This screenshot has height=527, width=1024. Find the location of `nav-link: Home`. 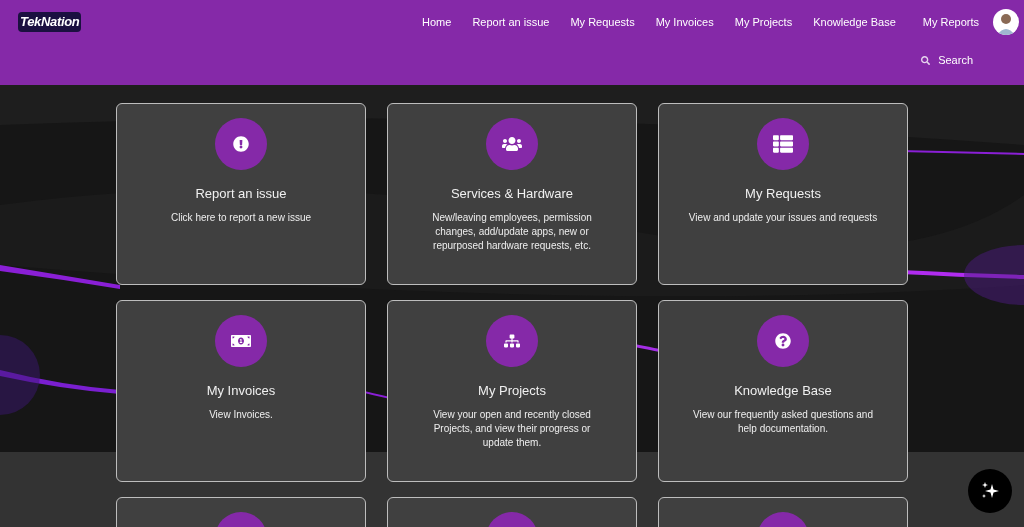

nav-link: Home is located at coordinates (437, 22).